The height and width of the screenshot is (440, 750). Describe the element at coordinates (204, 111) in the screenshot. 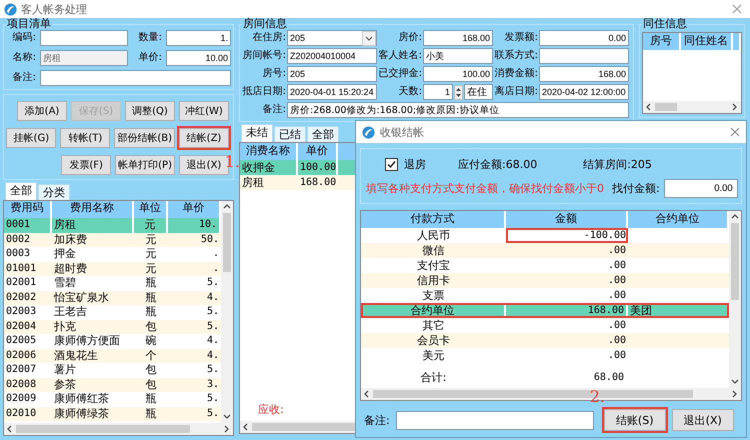

I see `button: 冲红(W)` at that location.